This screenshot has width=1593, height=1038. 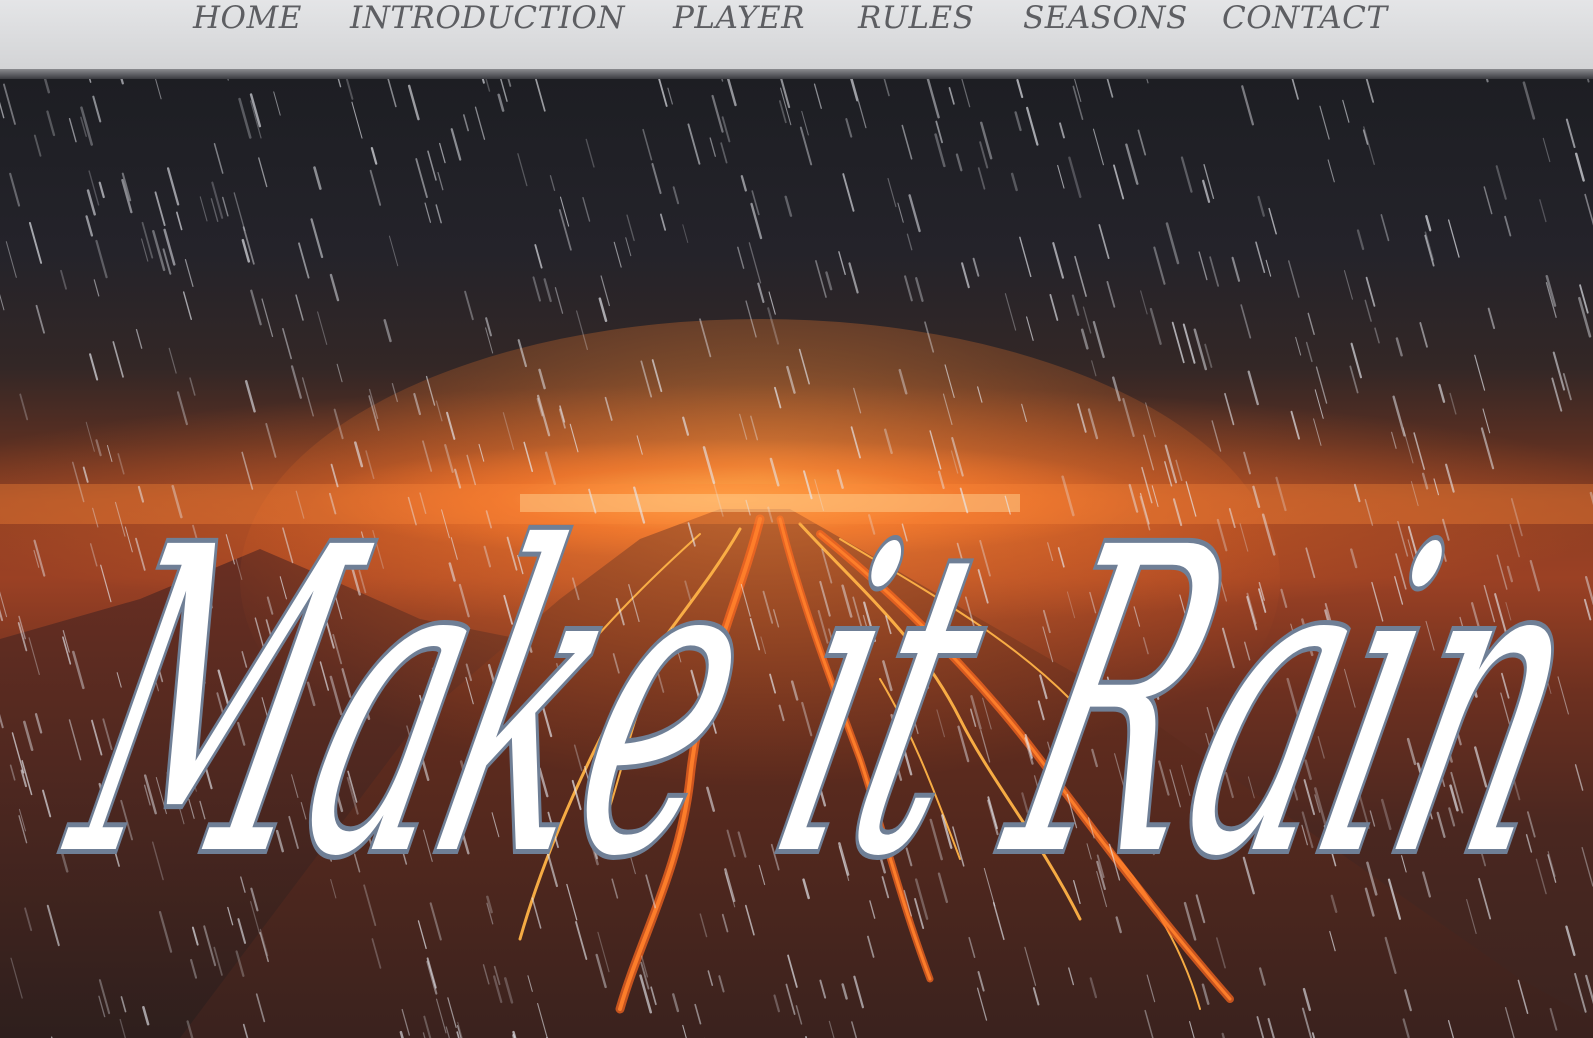 I want to click on nav-home-link: HOME, so click(x=247, y=18).